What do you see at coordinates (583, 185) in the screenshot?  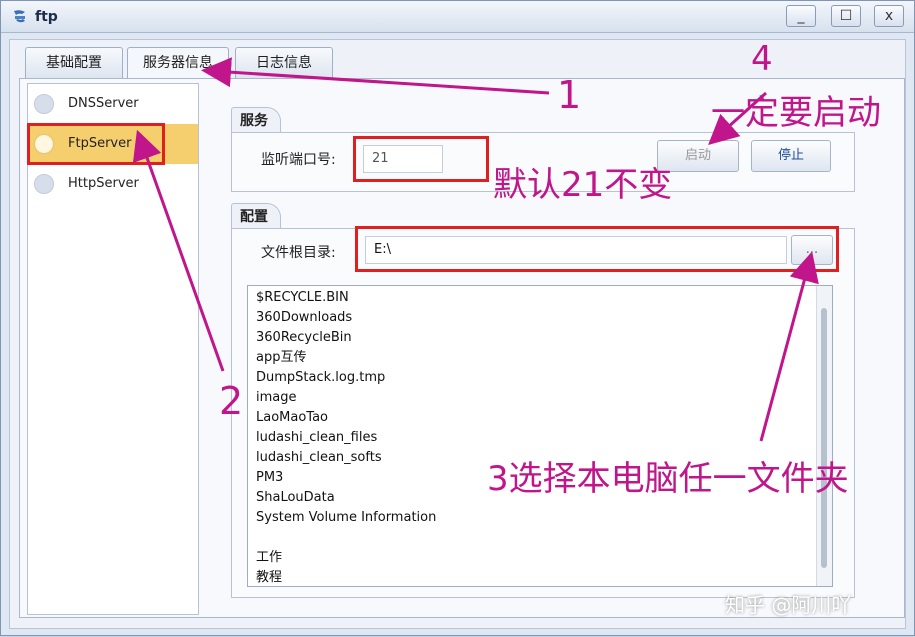 I see `annotation-default-21: 默认21不变` at bounding box center [583, 185].